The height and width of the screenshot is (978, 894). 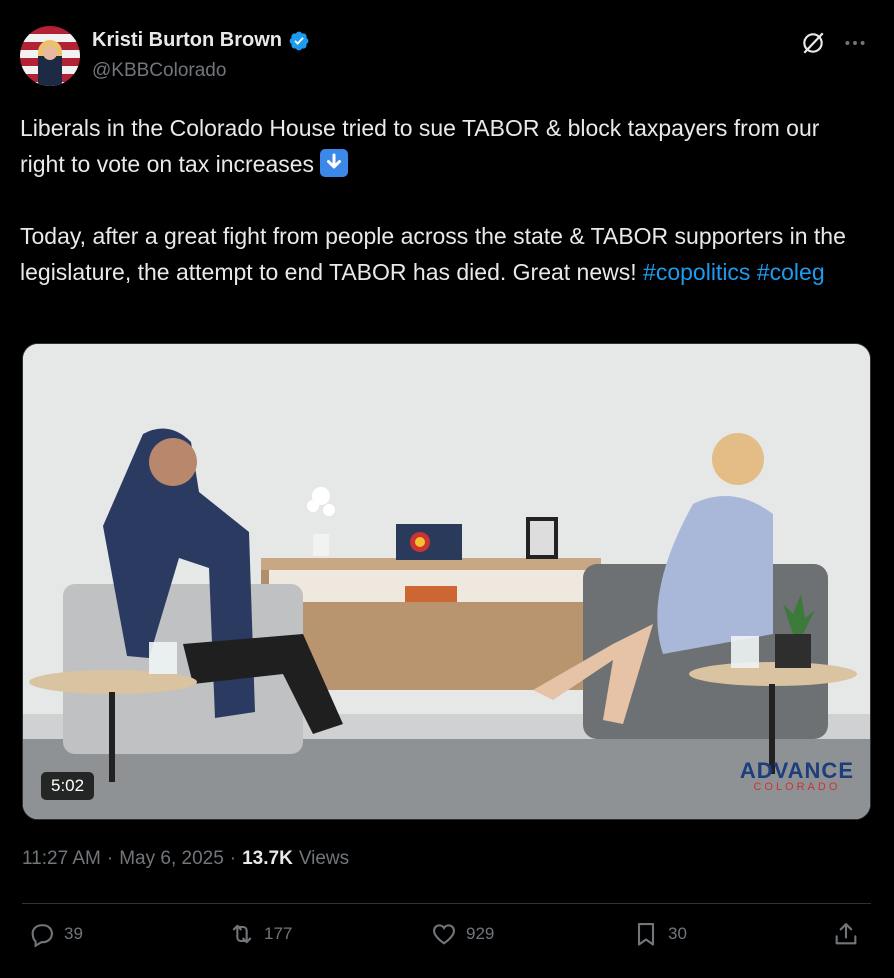 What do you see at coordinates (813, 43) in the screenshot?
I see `grok-icon` at bounding box center [813, 43].